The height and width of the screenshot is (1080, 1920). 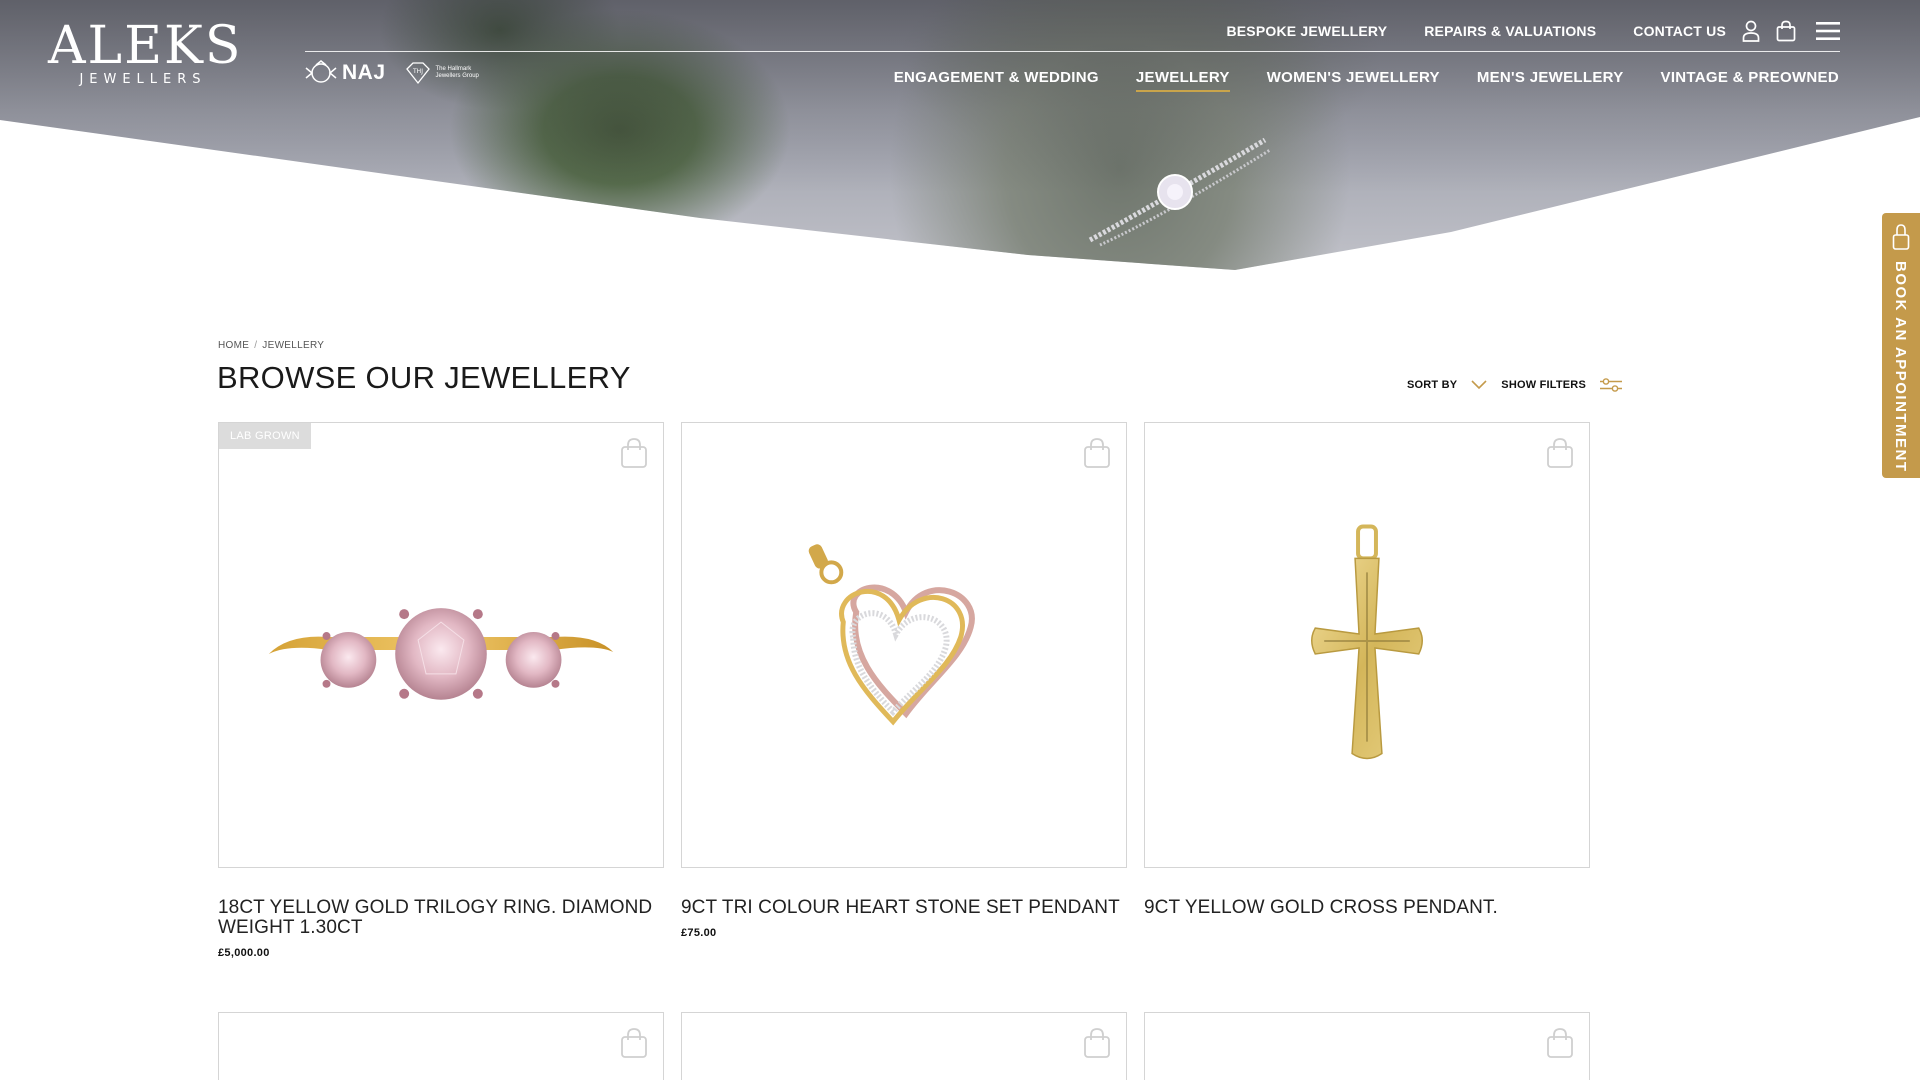 What do you see at coordinates (1367, 642) in the screenshot?
I see `cross-pendant-image` at bounding box center [1367, 642].